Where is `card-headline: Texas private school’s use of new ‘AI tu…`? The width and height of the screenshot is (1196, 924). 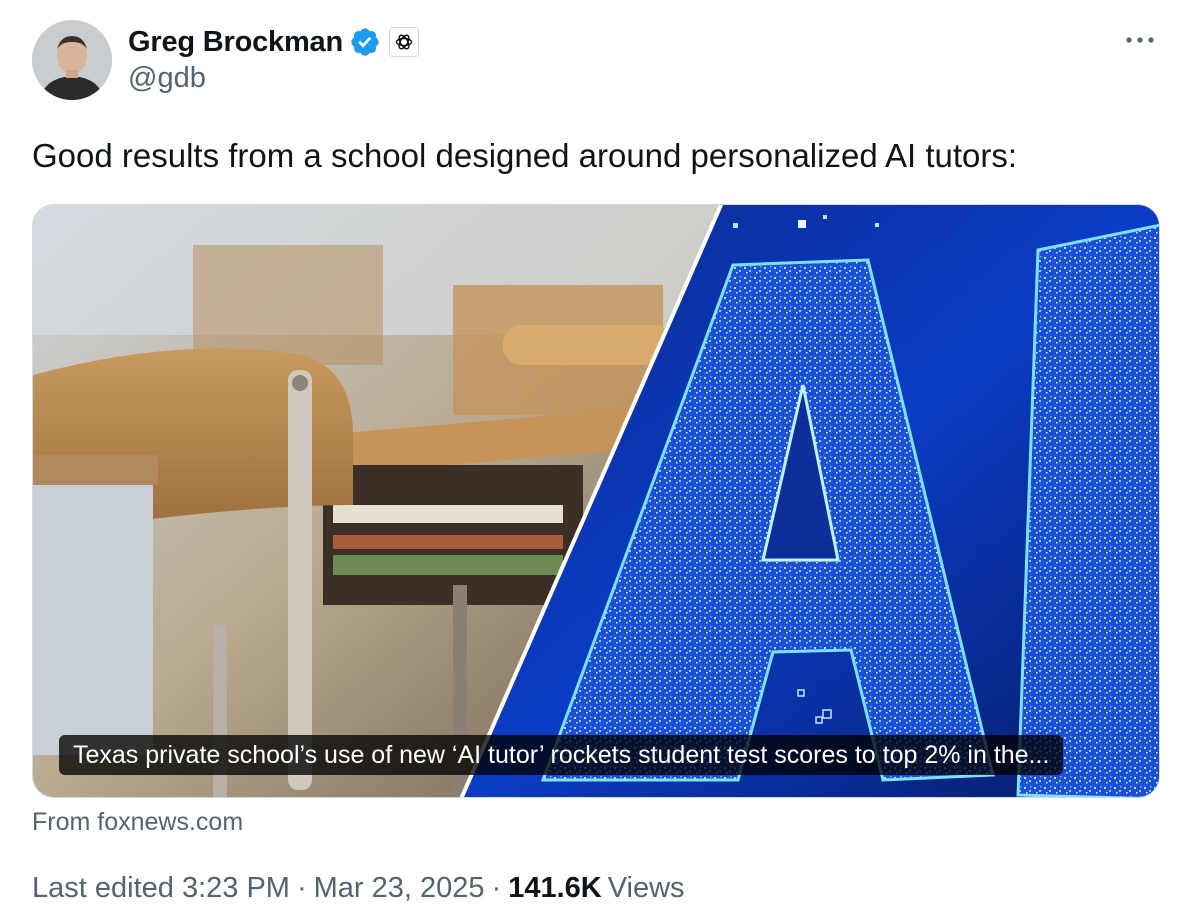 card-headline: Texas private school’s use of new ‘AI tu… is located at coordinates (561, 755).